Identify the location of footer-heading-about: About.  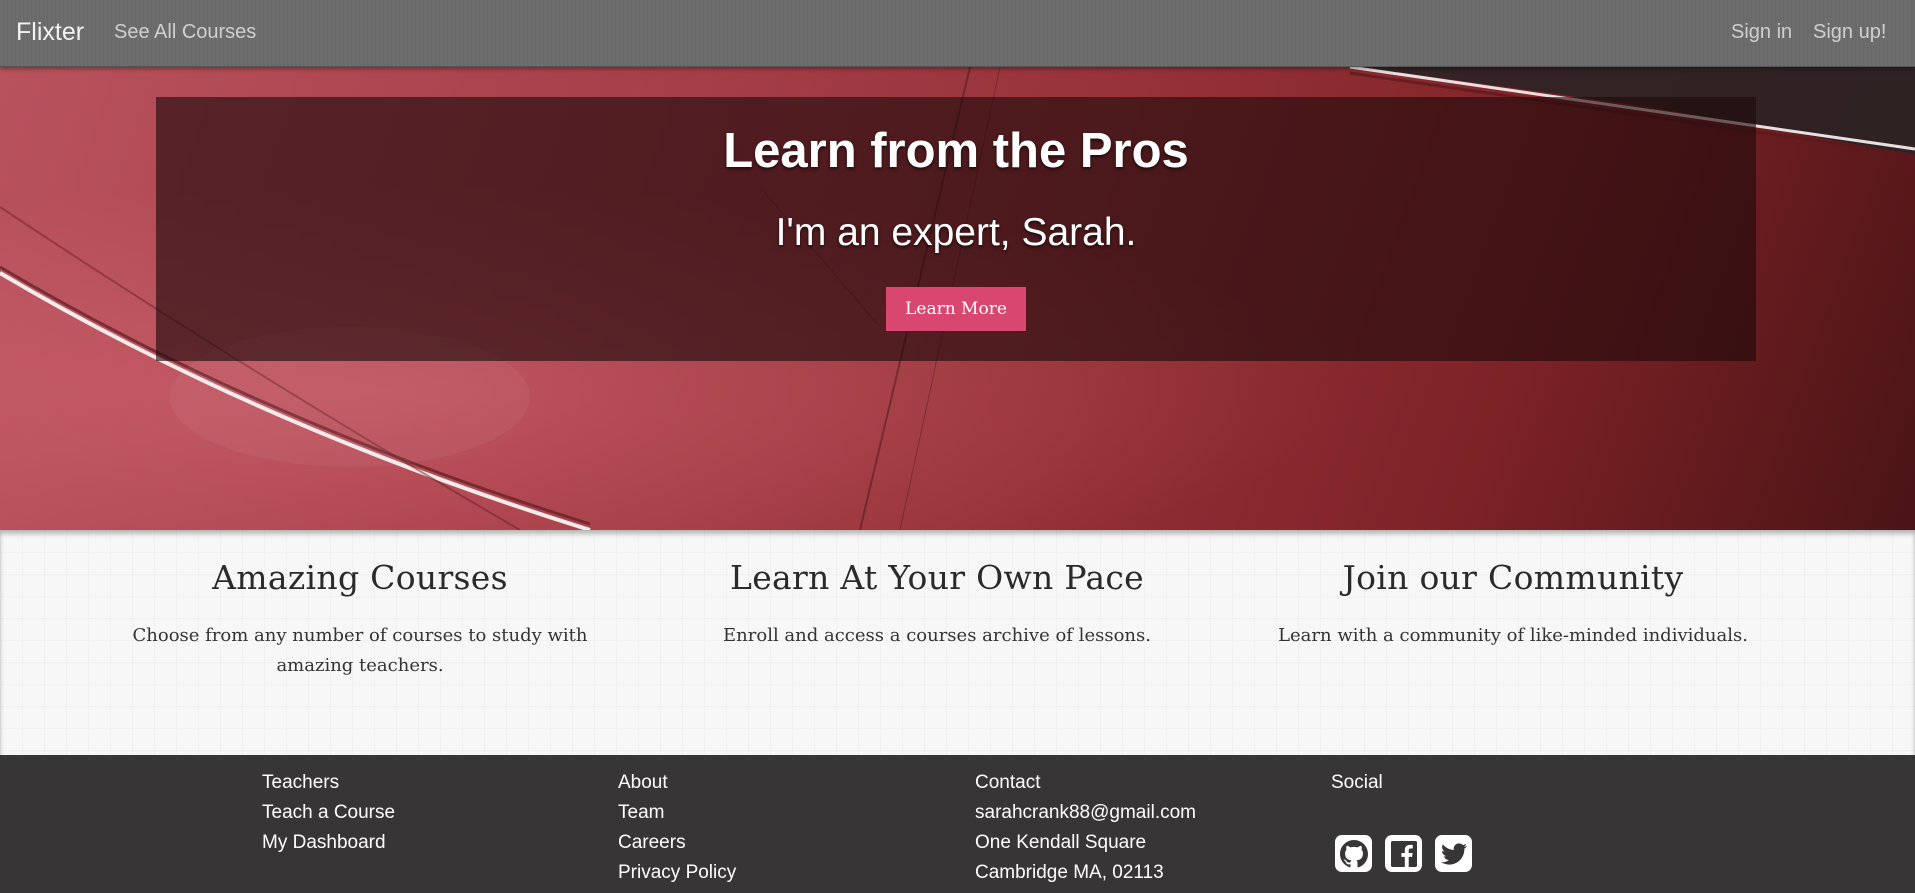
(677, 786).